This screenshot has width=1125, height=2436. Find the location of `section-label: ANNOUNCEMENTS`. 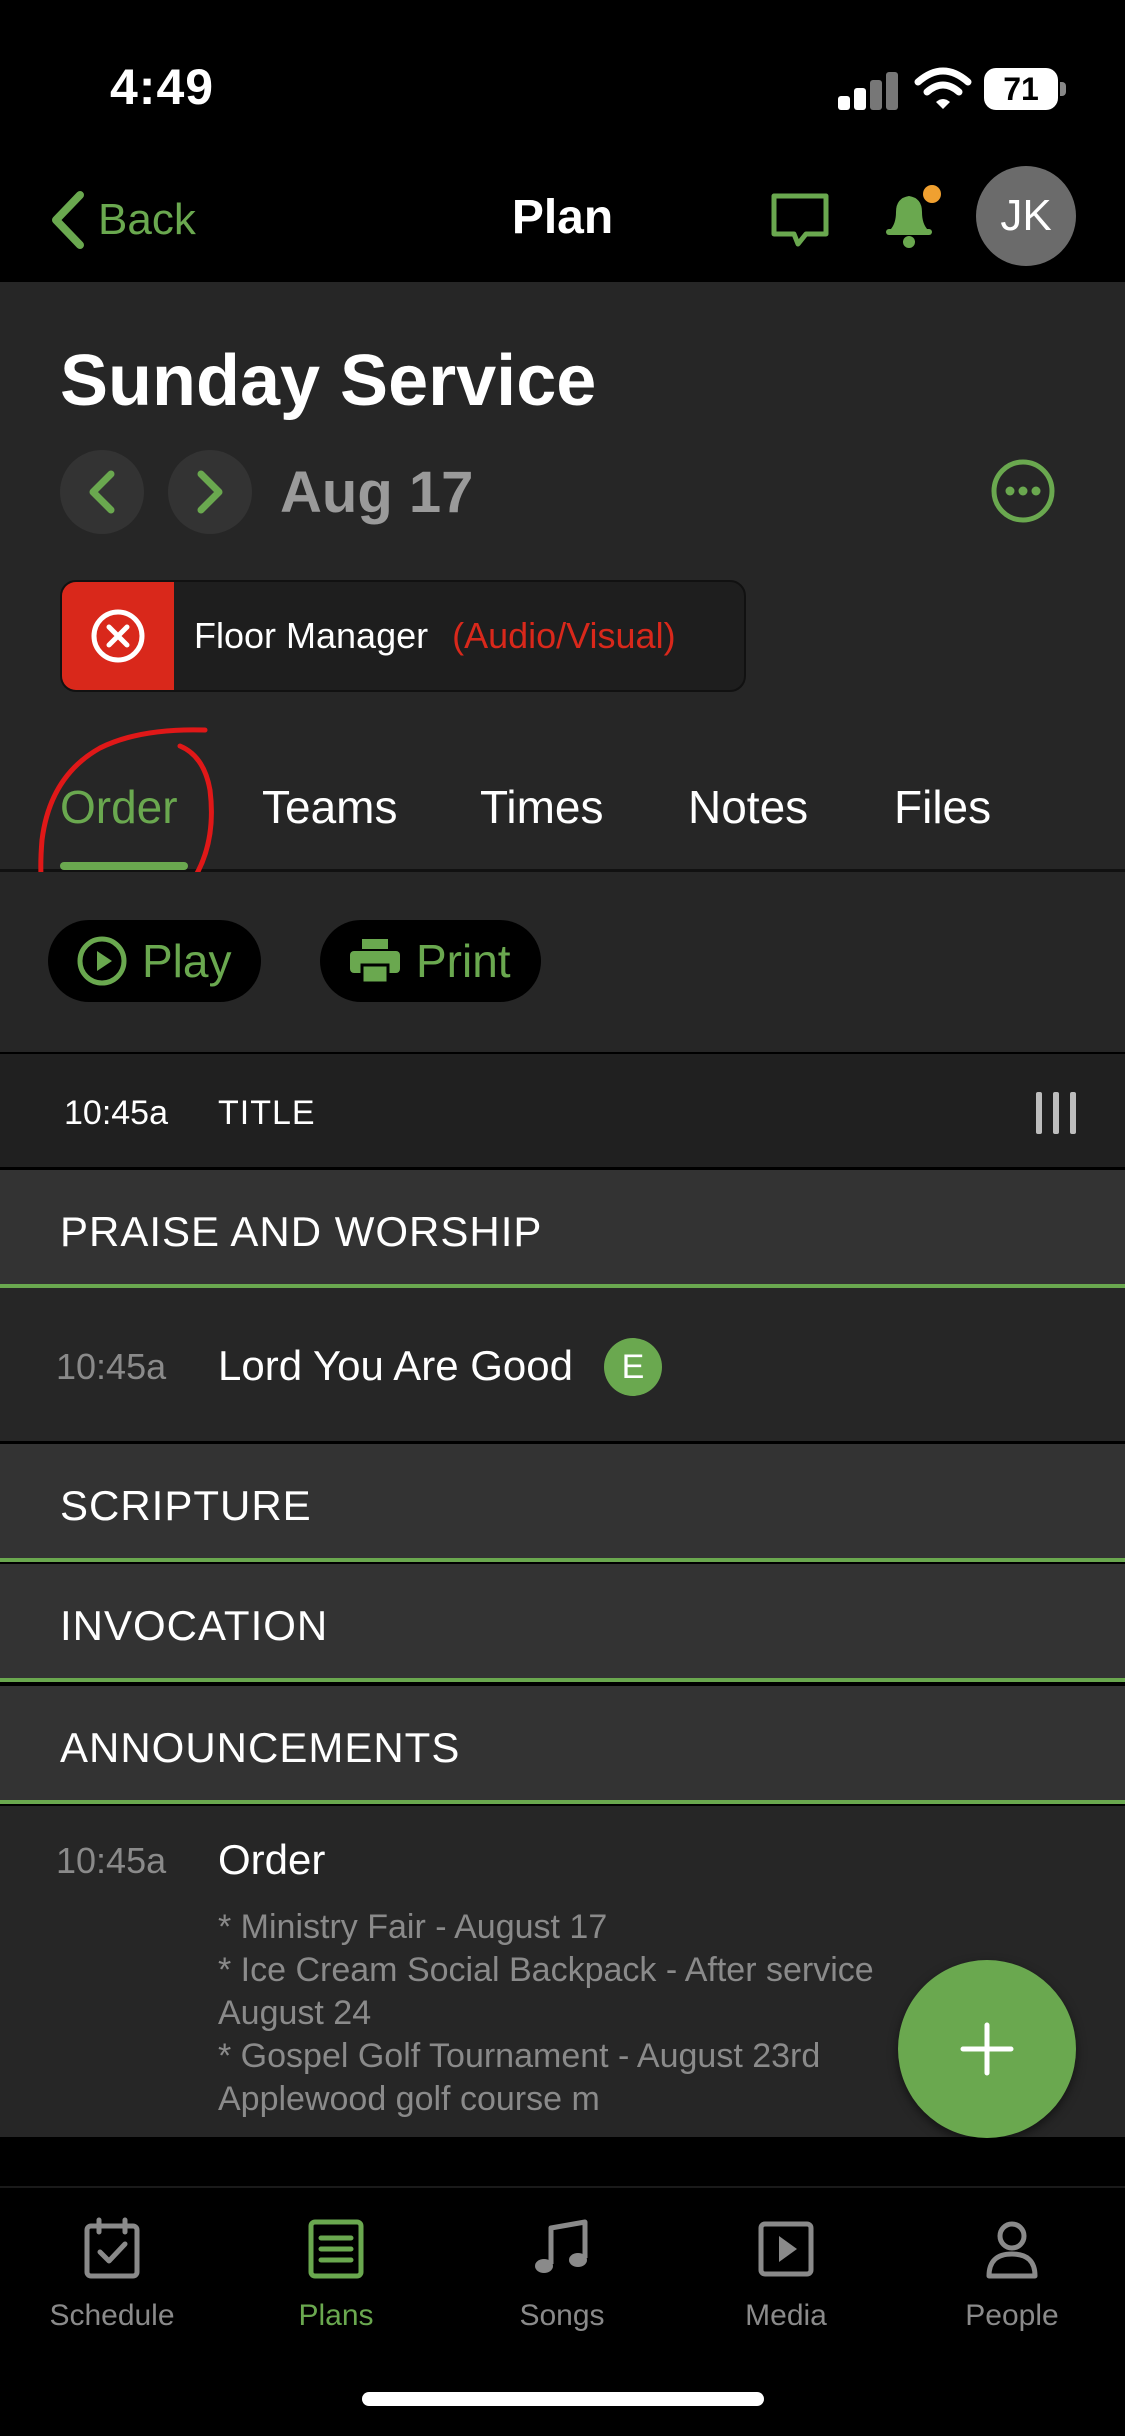

section-label: ANNOUNCEMENTS is located at coordinates (260, 1747).